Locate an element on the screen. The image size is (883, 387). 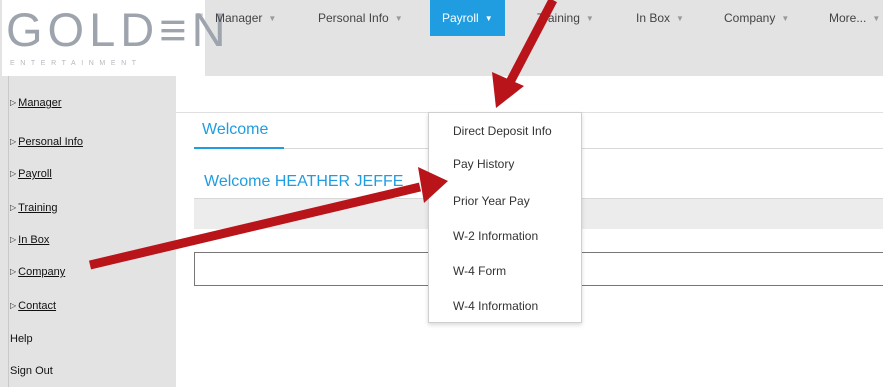
sidebar-item-in-box: ▷ In Box is located at coordinates (29, 240).